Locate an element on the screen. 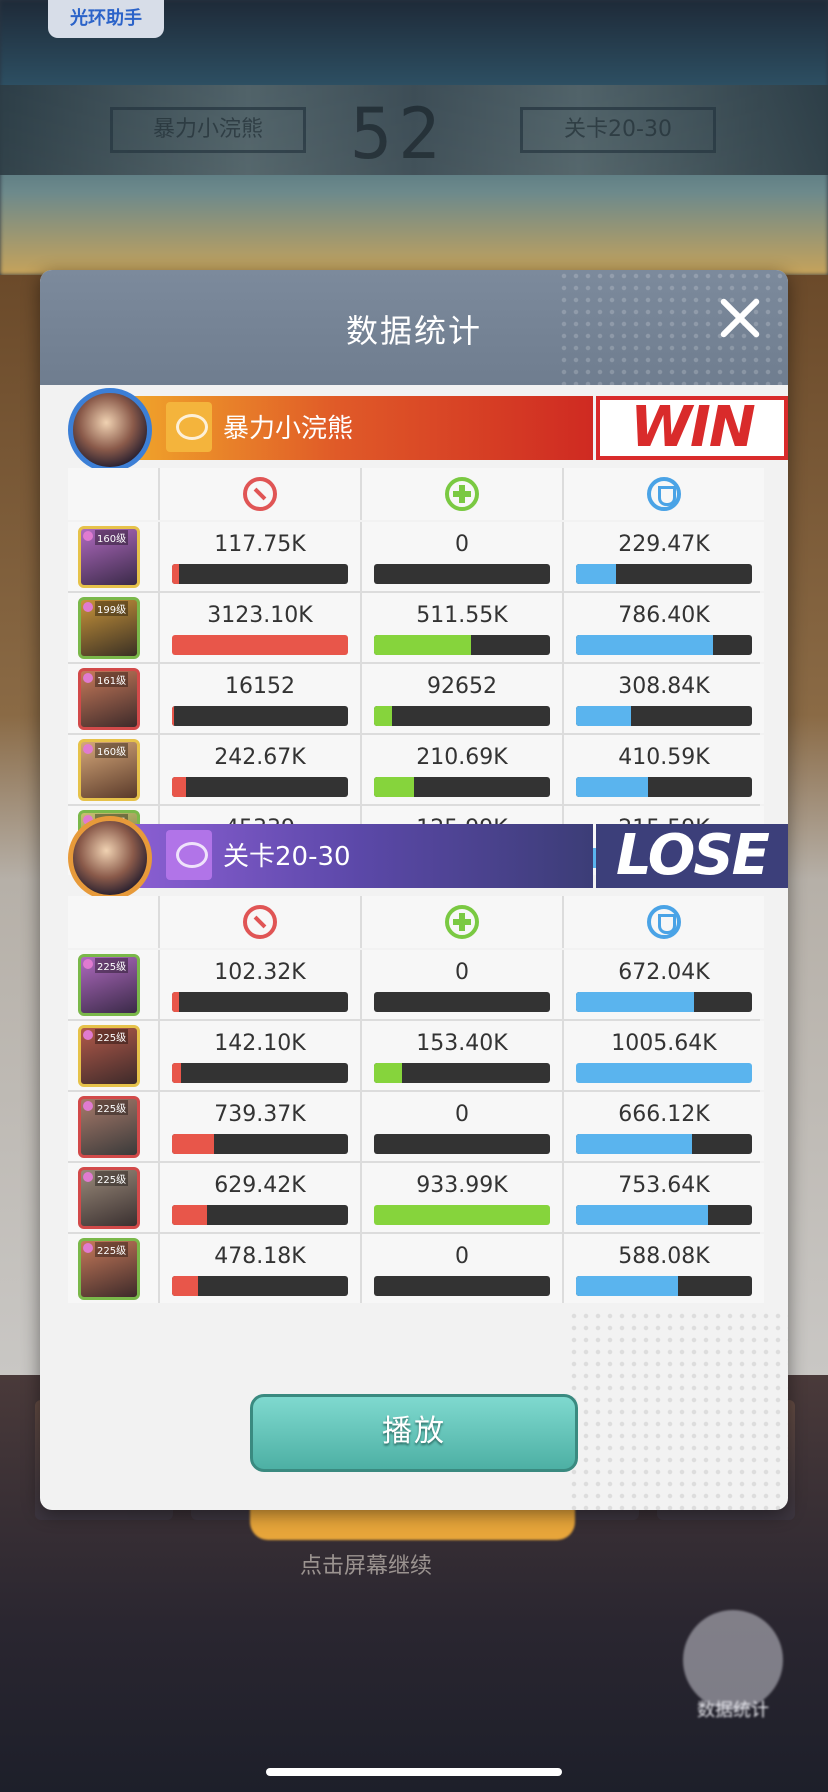 The width and height of the screenshot is (828, 1792). hero-level: 161级 is located at coordinates (112, 679).